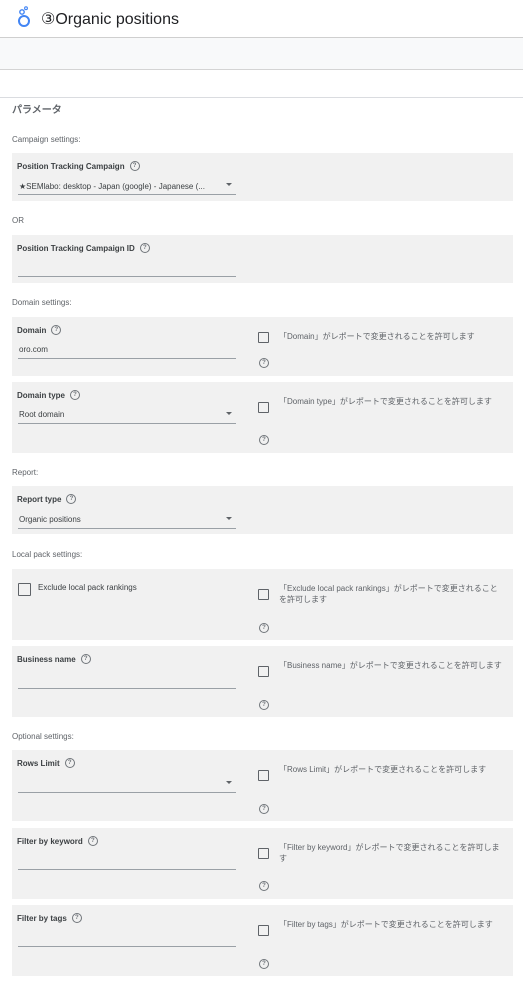  What do you see at coordinates (46, 763) in the screenshot?
I see `field-label-rows-limit: Rows Limit ?` at bounding box center [46, 763].